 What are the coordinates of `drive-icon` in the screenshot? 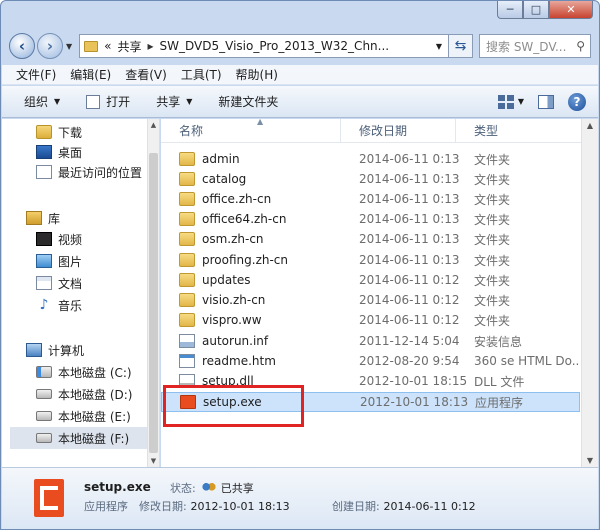 It's located at (44, 438).